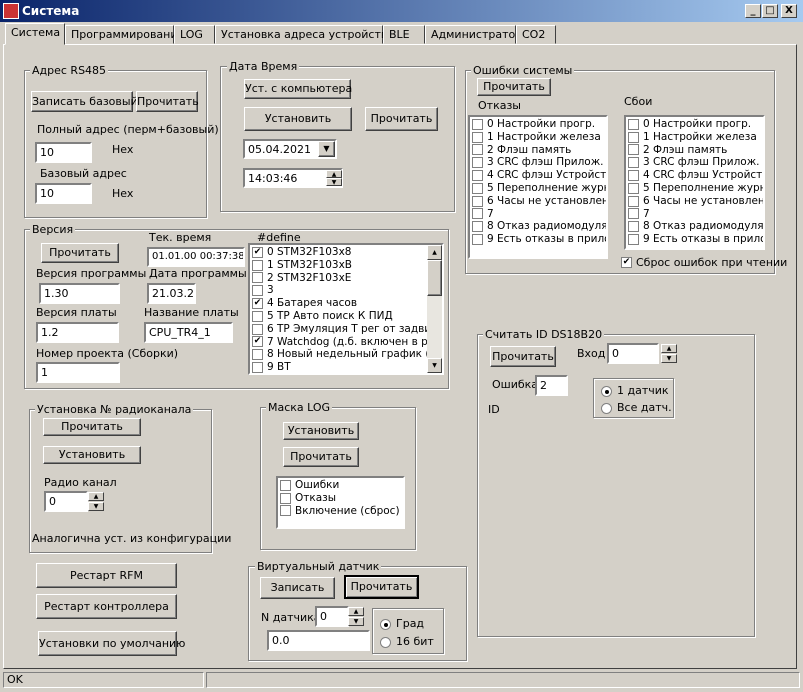 This screenshot has width=803, height=692. Describe the element at coordinates (124, 34) in the screenshot. I see `tab-programming: Программирование` at that location.